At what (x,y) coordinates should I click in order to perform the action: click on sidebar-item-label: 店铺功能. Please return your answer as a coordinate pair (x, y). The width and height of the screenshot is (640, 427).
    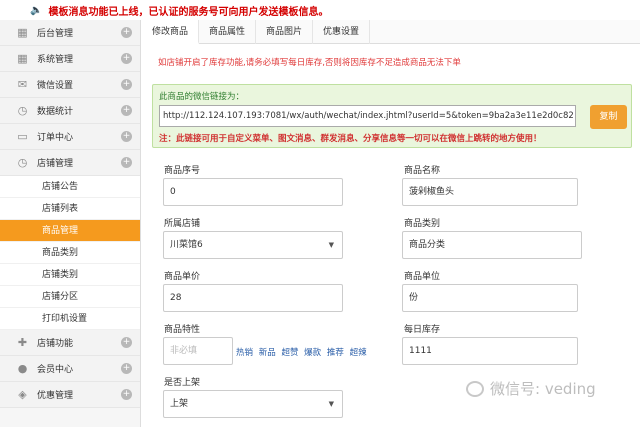
    Looking at the image, I should click on (55, 344).